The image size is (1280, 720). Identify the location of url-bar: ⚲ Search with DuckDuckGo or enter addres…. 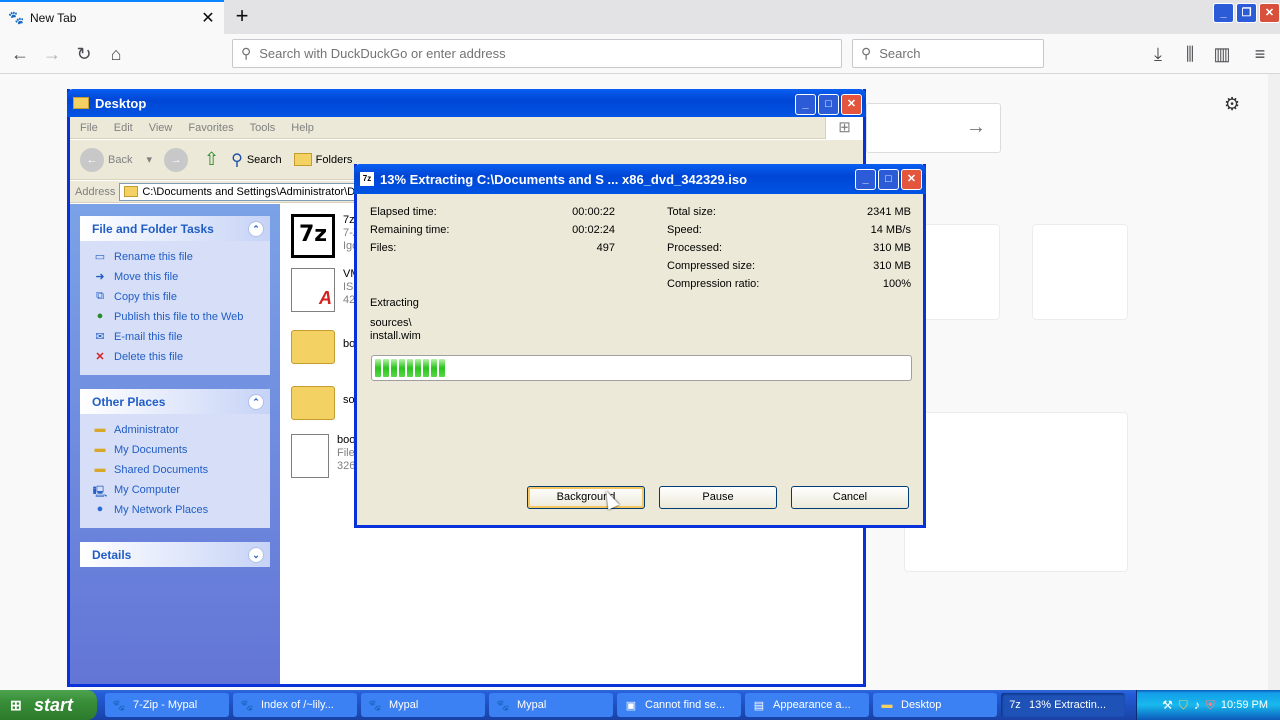
(537, 53).